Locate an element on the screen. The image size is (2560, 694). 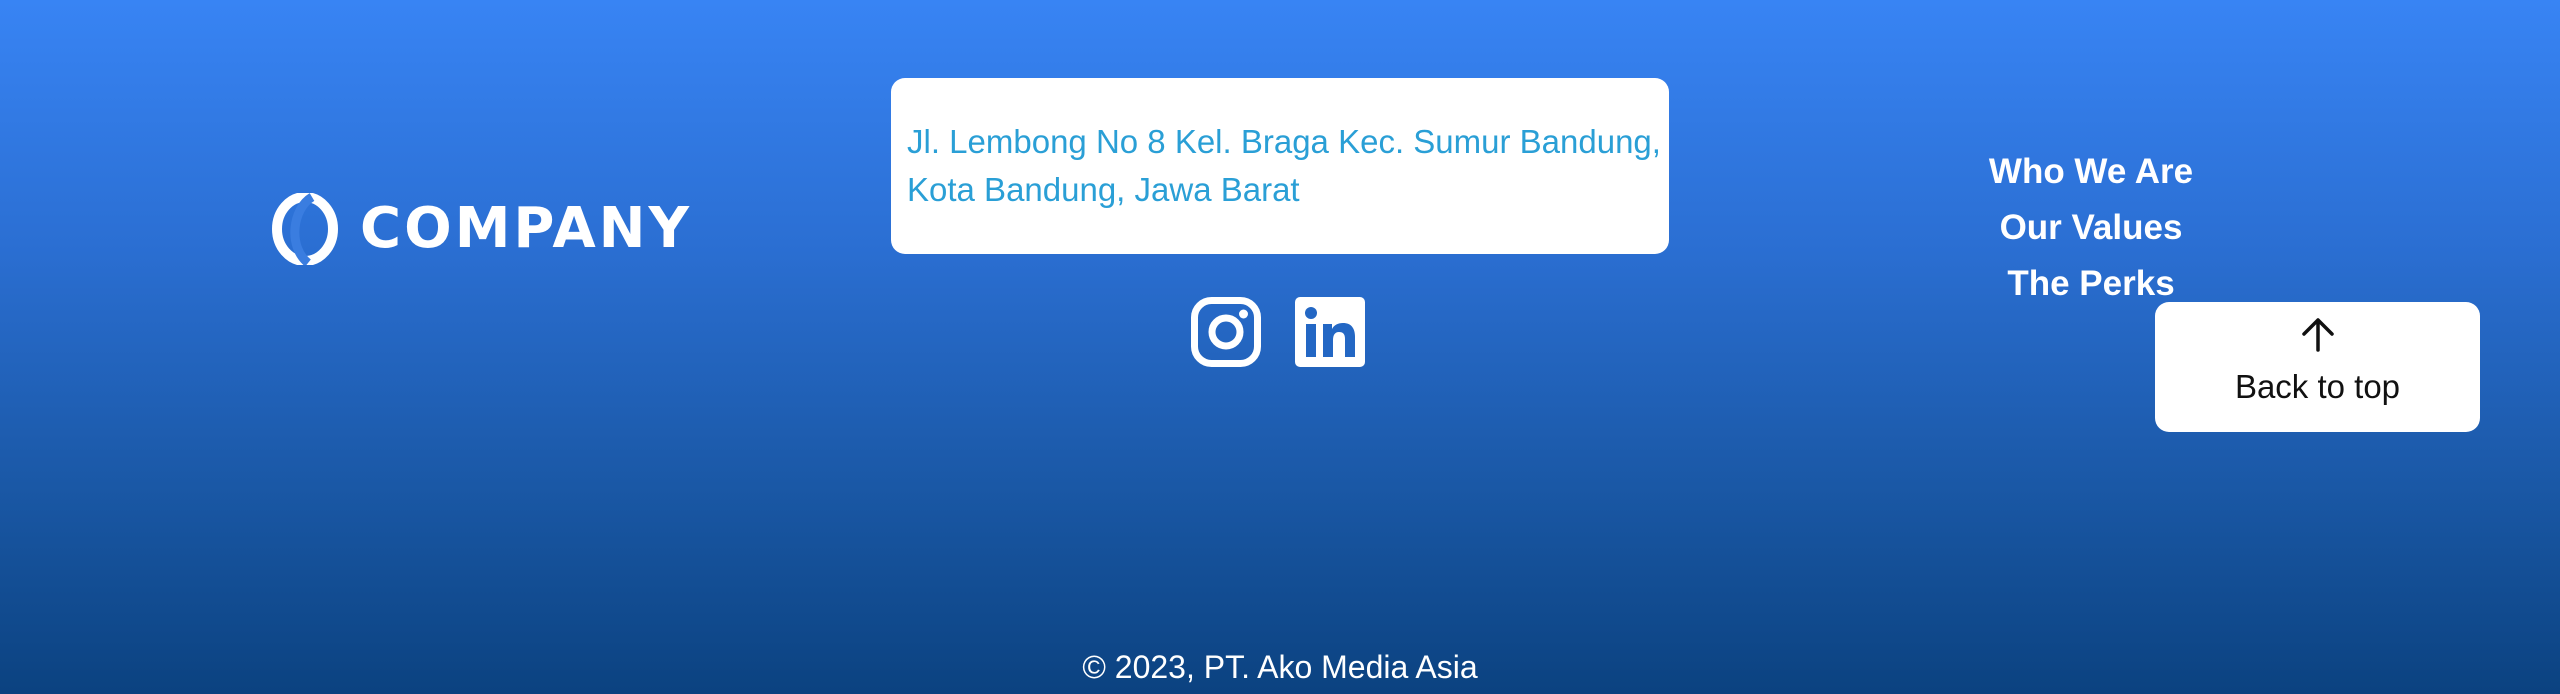
footer-nav: Who We Are Our Values The Perks is located at coordinates (2091, 228).